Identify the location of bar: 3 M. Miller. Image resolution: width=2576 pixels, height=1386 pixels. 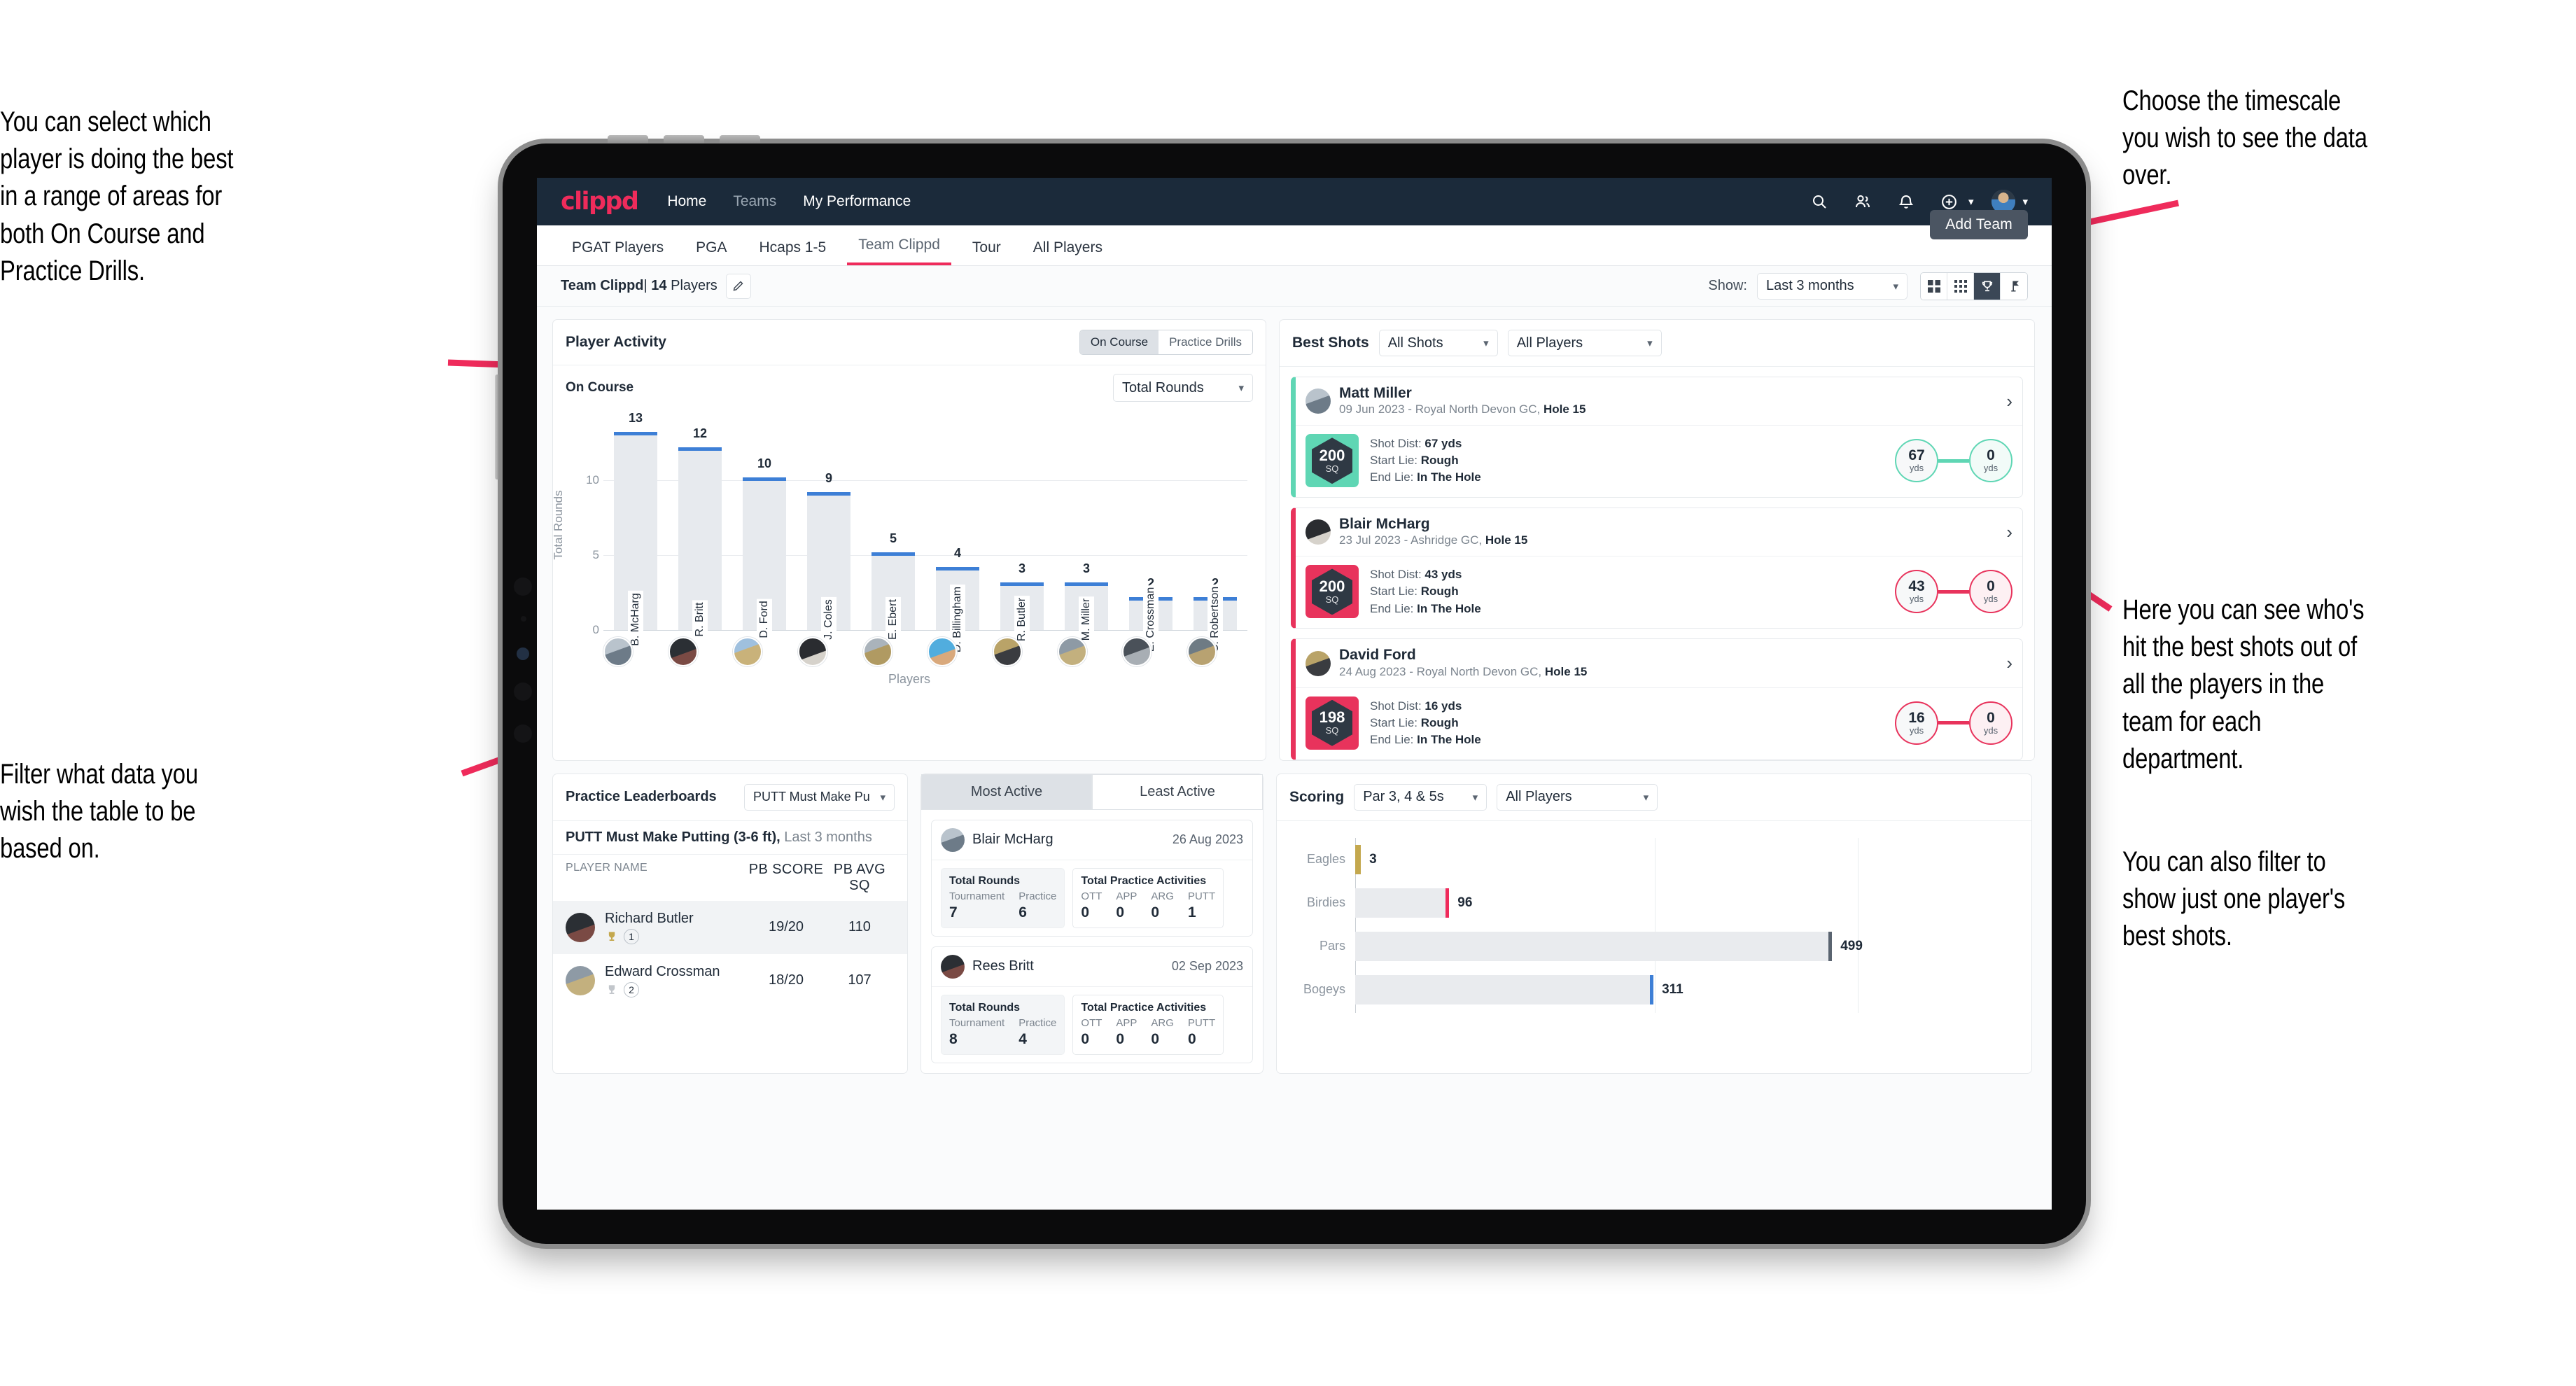
(1086, 602).